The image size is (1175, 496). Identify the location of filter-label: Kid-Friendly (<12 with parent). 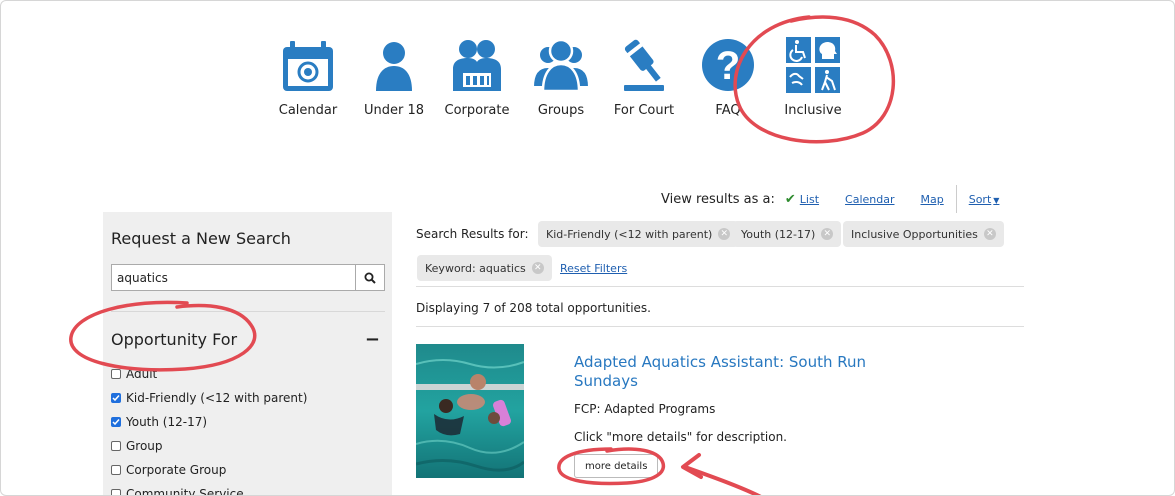
(217, 398).